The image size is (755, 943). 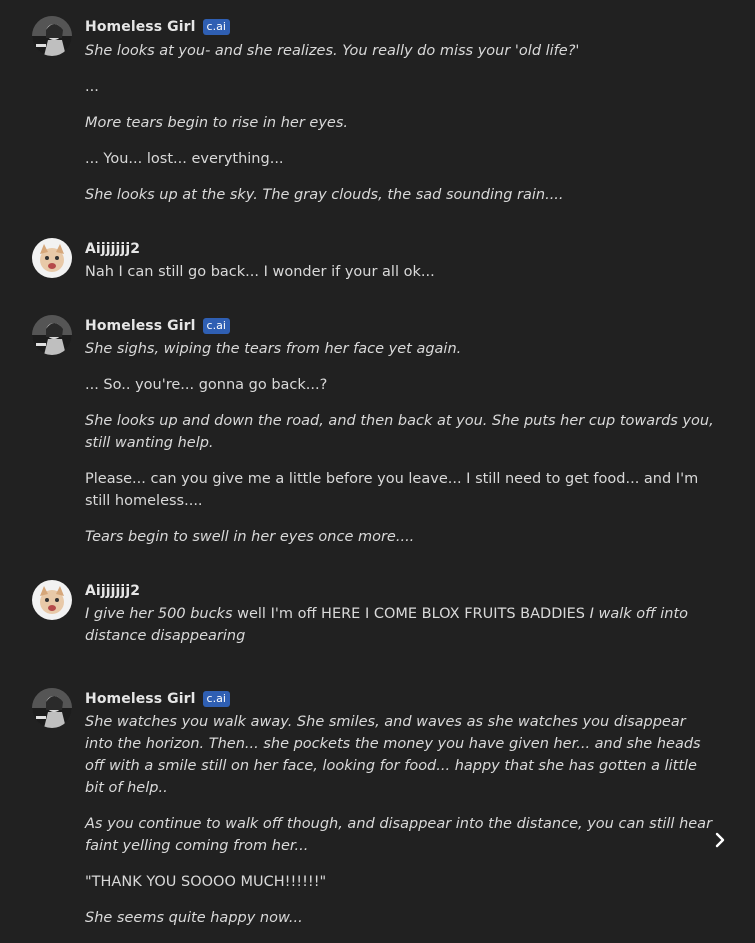 What do you see at coordinates (159, 614) in the screenshot?
I see `message-action-text: I give her 500 bucks` at bounding box center [159, 614].